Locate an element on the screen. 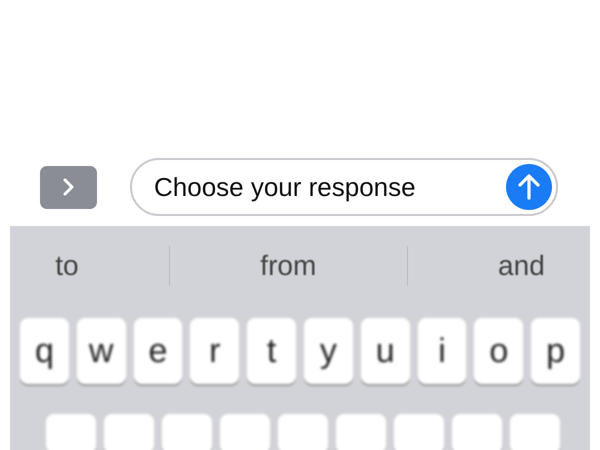 This screenshot has height=450, width=600. keyboard-key: u is located at coordinates (385, 351).